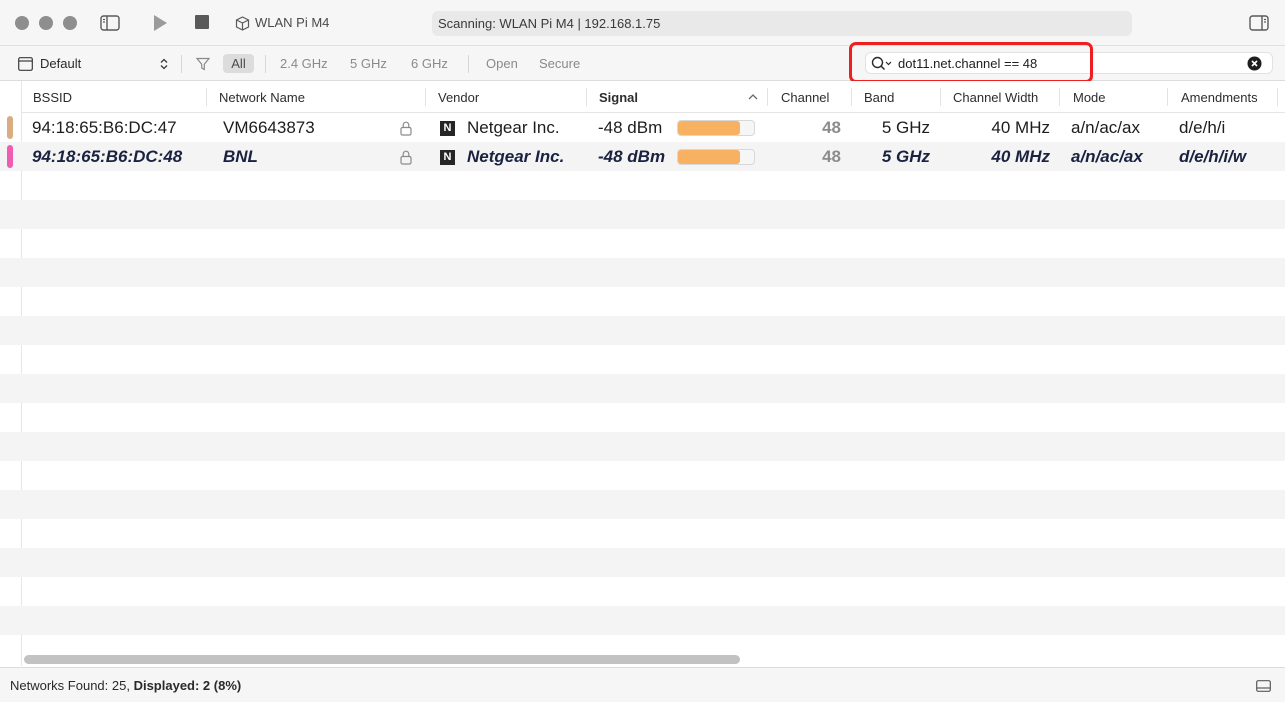  What do you see at coordinates (1089, 97) in the screenshot?
I see `column-header-mode: Mode` at bounding box center [1089, 97].